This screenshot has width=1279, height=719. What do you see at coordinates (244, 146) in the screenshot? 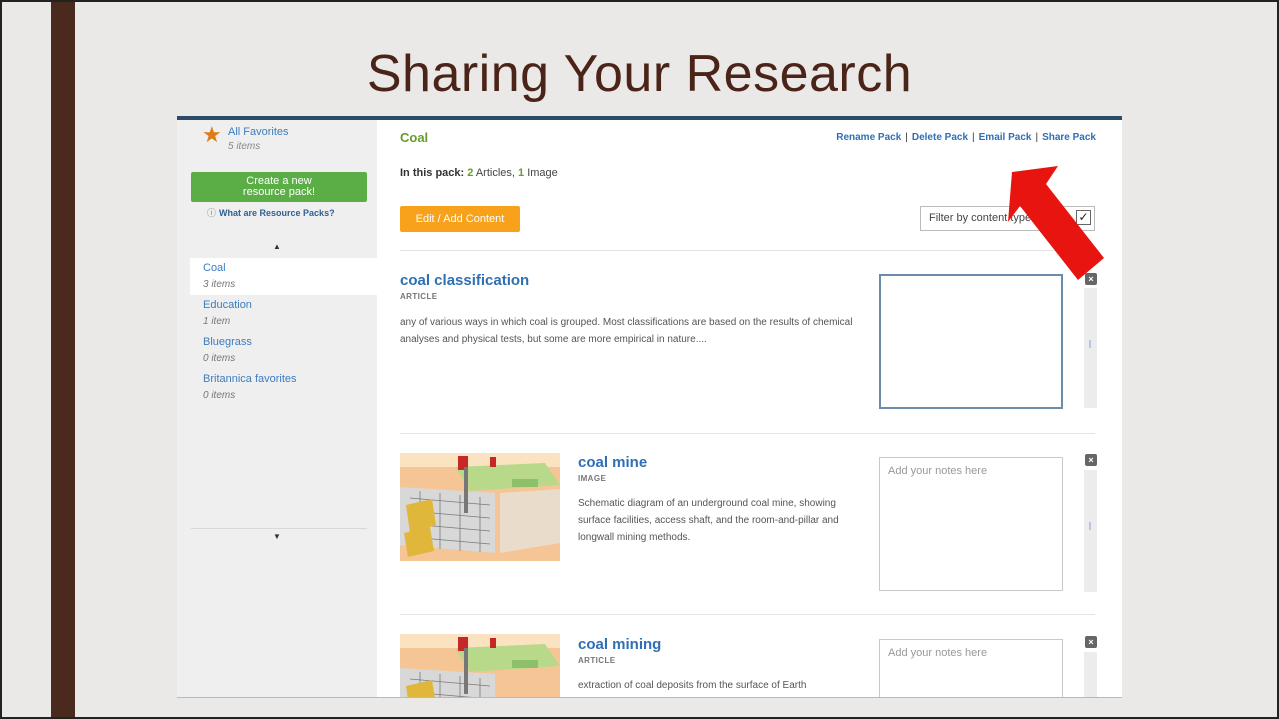
I see `favorites-count: 5 items` at bounding box center [244, 146].